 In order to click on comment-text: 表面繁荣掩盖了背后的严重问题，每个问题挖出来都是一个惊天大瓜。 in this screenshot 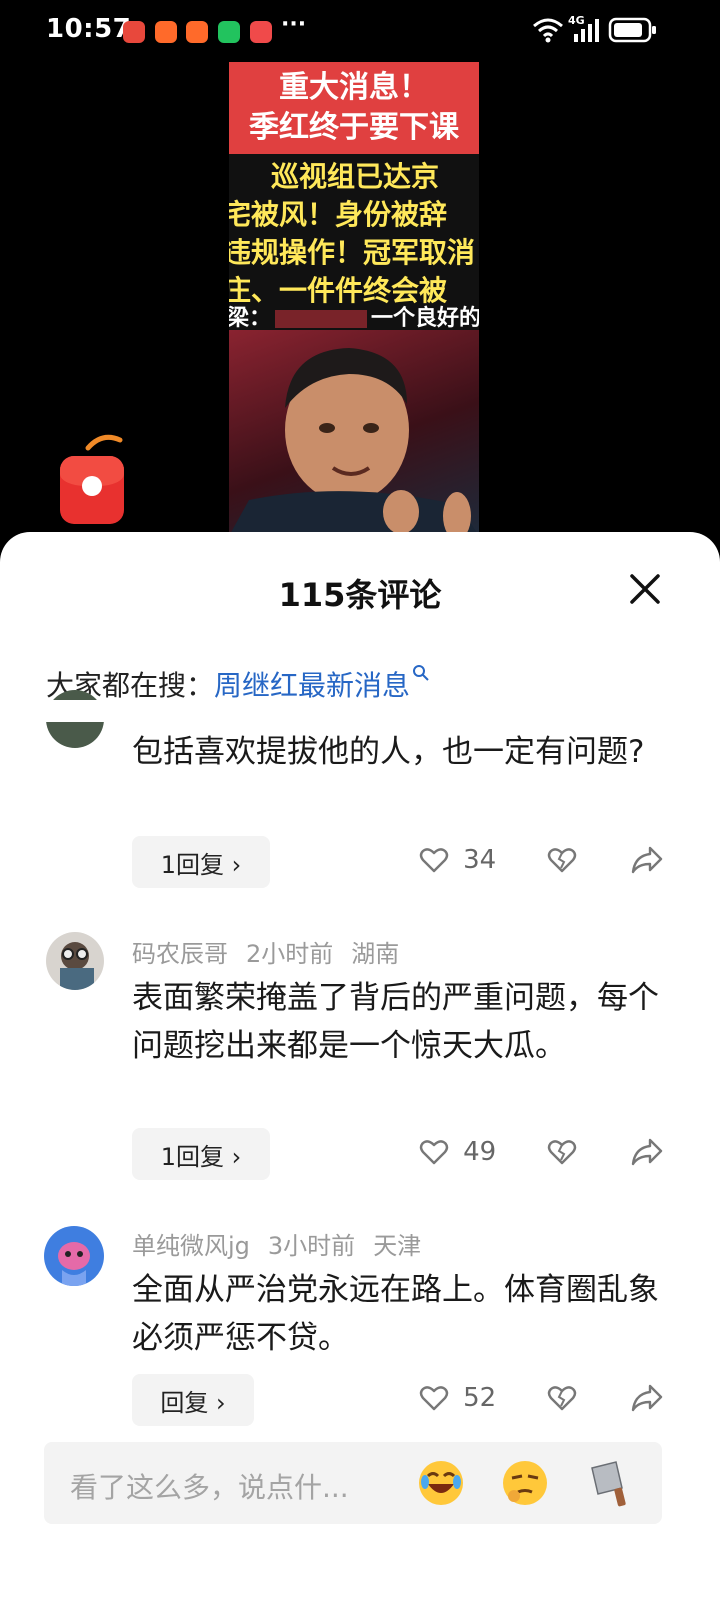, I will do `click(395, 1022)`.